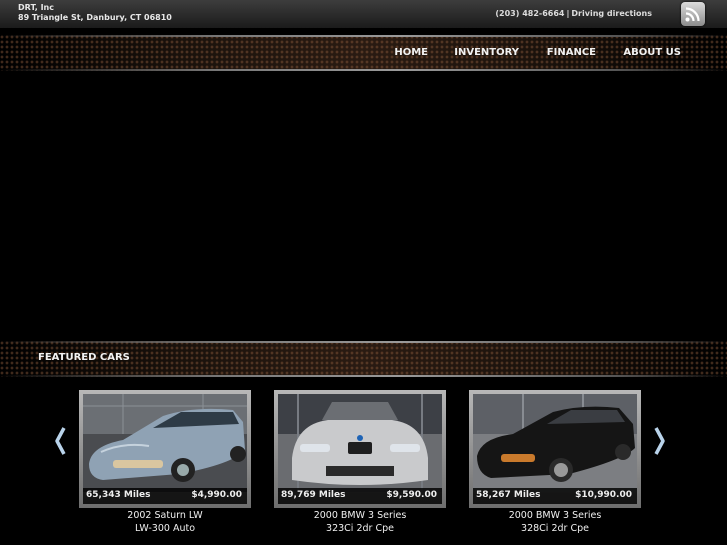 Image resolution: width=727 pixels, height=545 pixels. What do you see at coordinates (555, 528) in the screenshot?
I see `car-title-line2: 328Ci 2dr Cpe` at bounding box center [555, 528].